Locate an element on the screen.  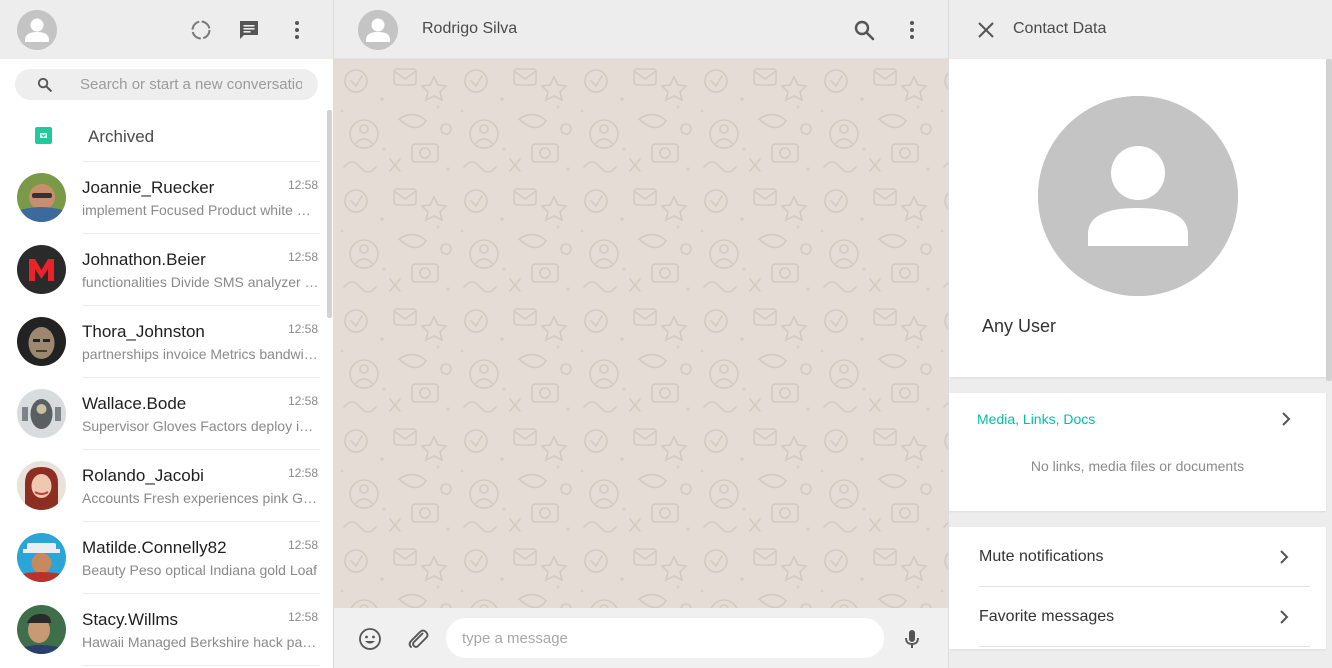
message-input is located at coordinates (665, 638).